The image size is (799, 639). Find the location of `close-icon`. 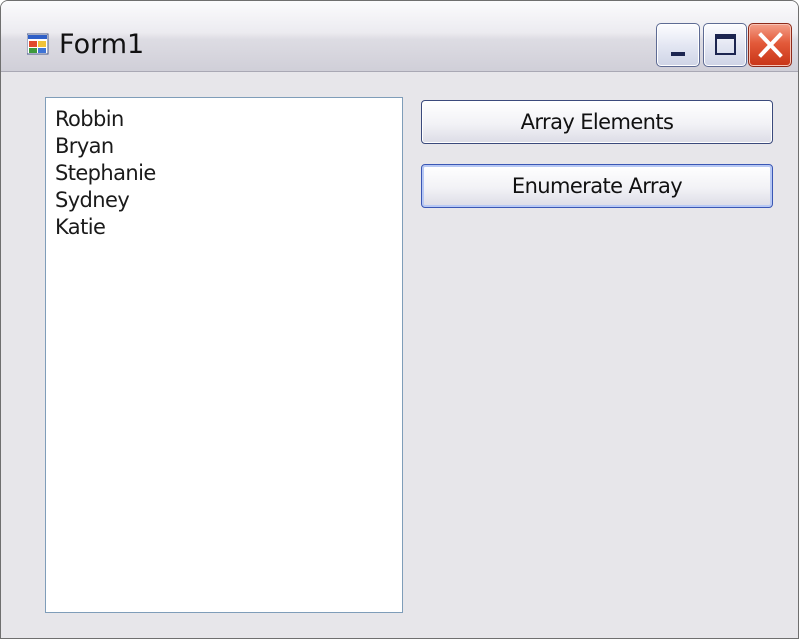

close-icon is located at coordinates (770, 45).